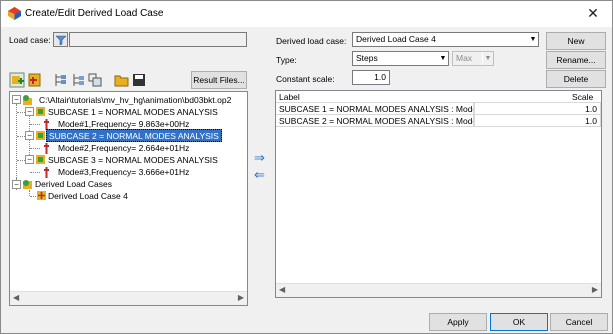 The image size is (613, 334). What do you see at coordinates (128, 298) in the screenshot?
I see `horizontal-scrollbar: ◀ ▶` at bounding box center [128, 298].